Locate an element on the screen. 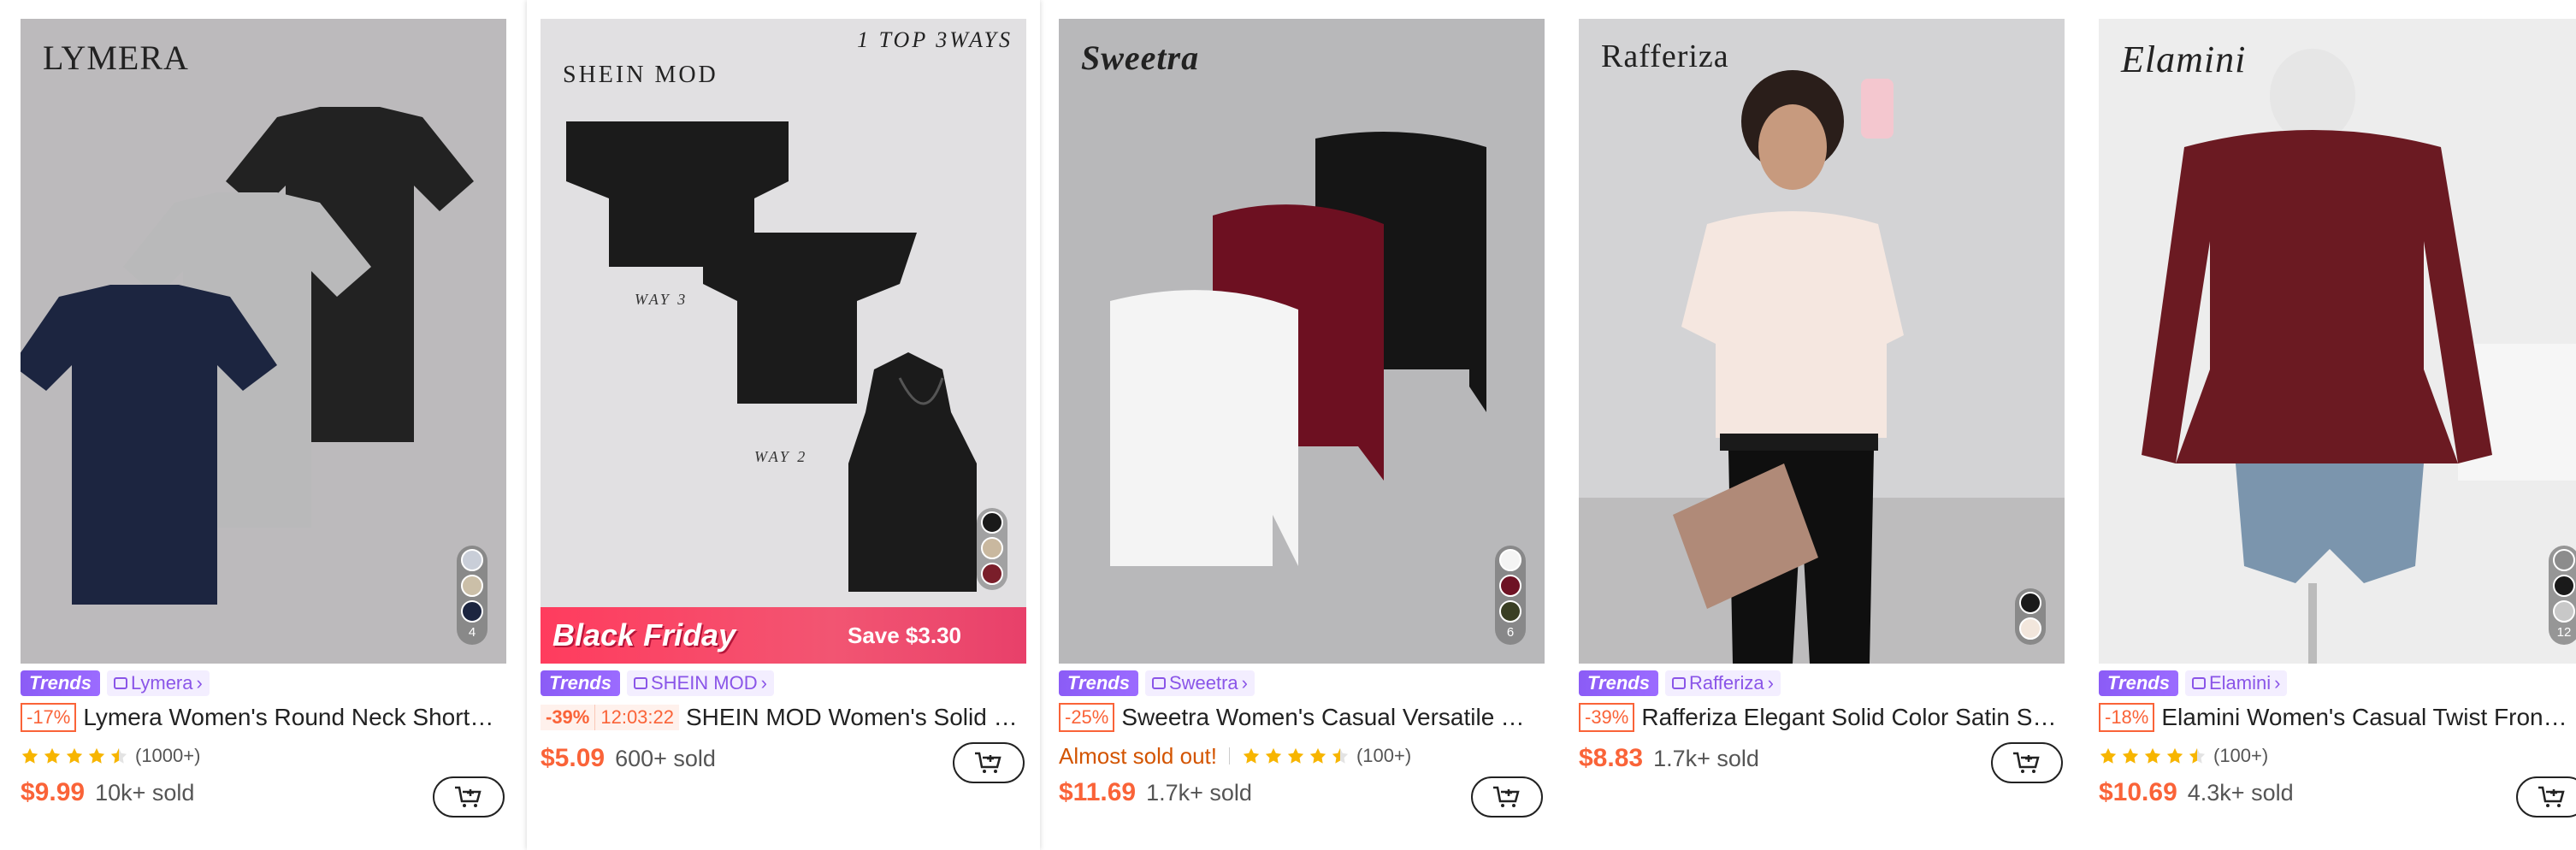 The height and width of the screenshot is (850, 2576). color-swatches: 4 is located at coordinates (472, 595).